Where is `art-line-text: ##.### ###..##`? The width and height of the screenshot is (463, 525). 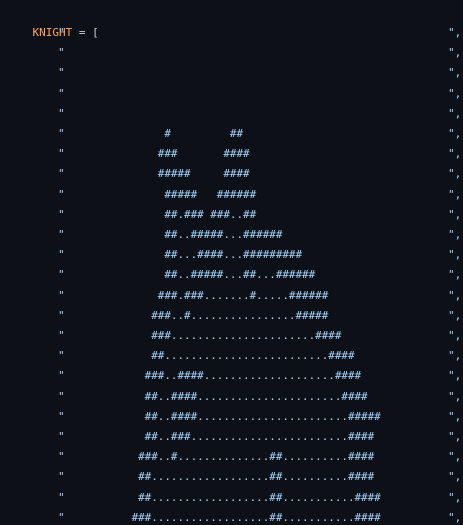
art-line-text: ##.### ###..## is located at coordinates (161, 214).